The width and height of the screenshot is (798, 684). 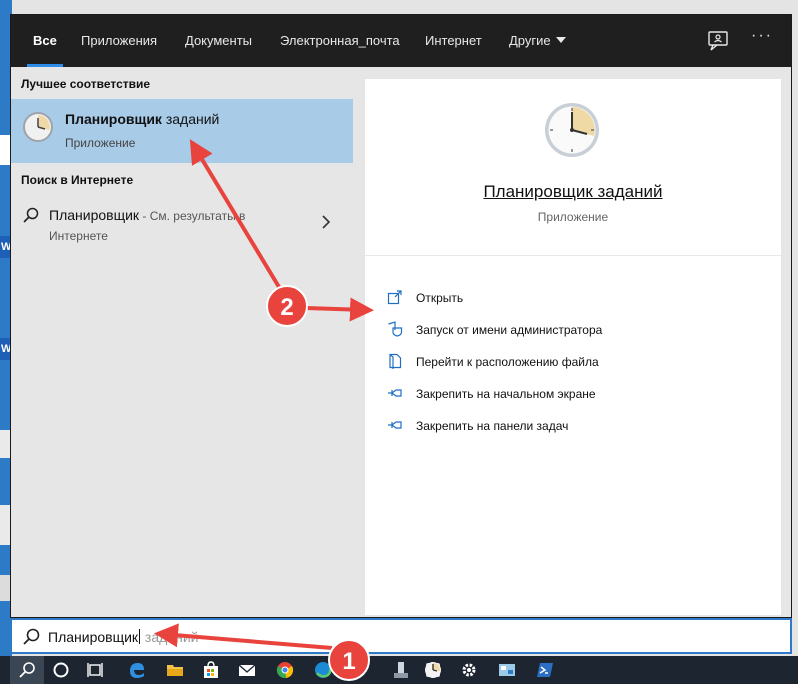 I want to click on best-match-subtitle: Приложение, so click(x=100, y=143).